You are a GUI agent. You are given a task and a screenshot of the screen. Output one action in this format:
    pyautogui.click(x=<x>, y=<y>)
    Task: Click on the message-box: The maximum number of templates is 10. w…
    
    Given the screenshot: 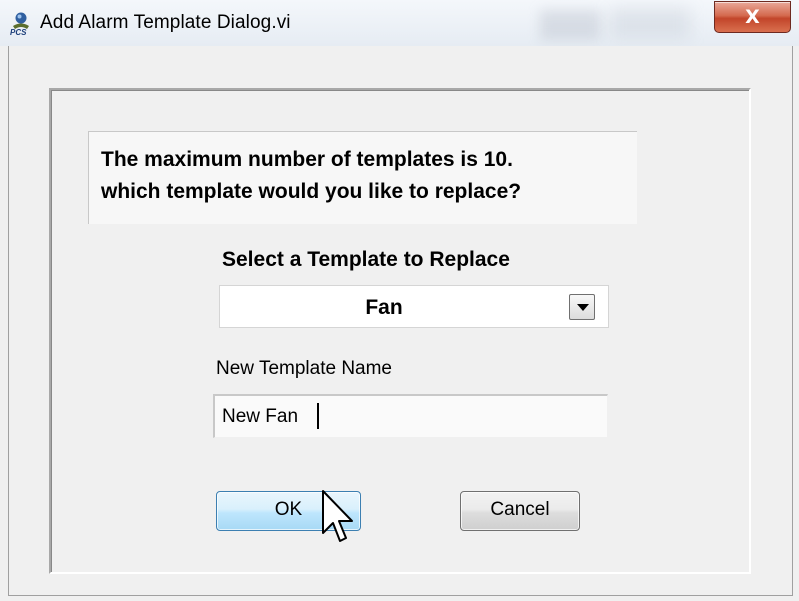 What is the action you would take?
    pyautogui.click(x=362, y=177)
    